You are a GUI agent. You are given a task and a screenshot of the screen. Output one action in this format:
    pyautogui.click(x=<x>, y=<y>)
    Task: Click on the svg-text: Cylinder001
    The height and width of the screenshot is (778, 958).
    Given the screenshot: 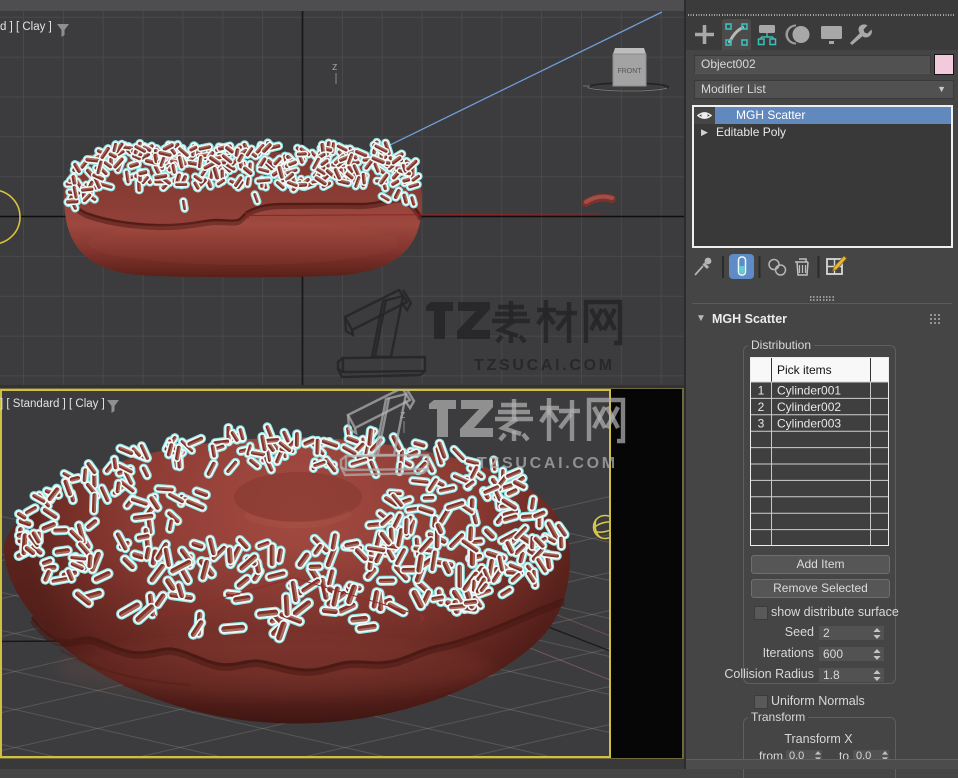 What is the action you would take?
    pyautogui.click(x=809, y=391)
    